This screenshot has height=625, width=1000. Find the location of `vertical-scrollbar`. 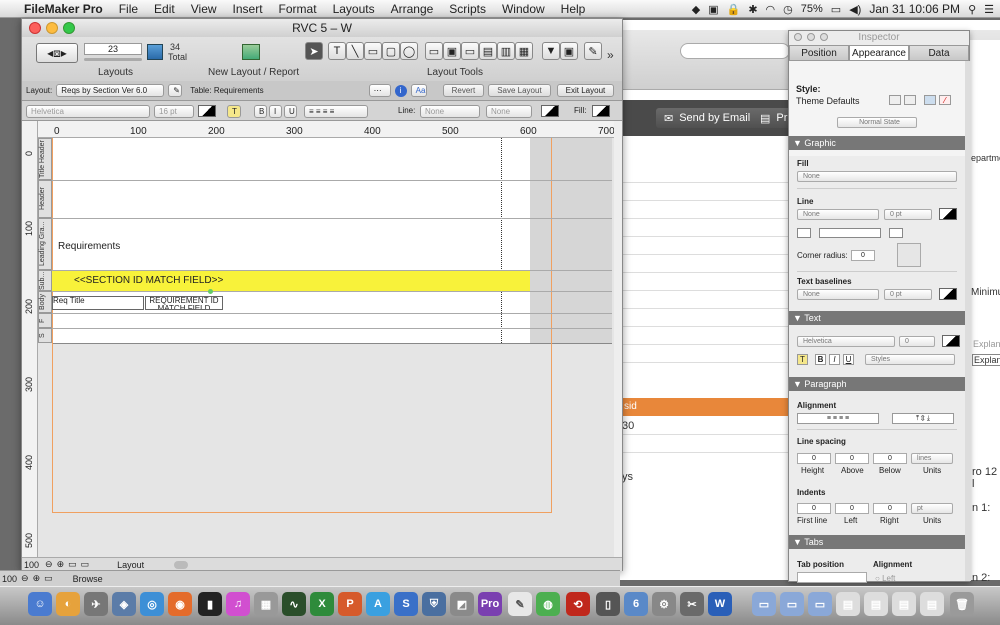

vertical-scrollbar is located at coordinates (618, 339).